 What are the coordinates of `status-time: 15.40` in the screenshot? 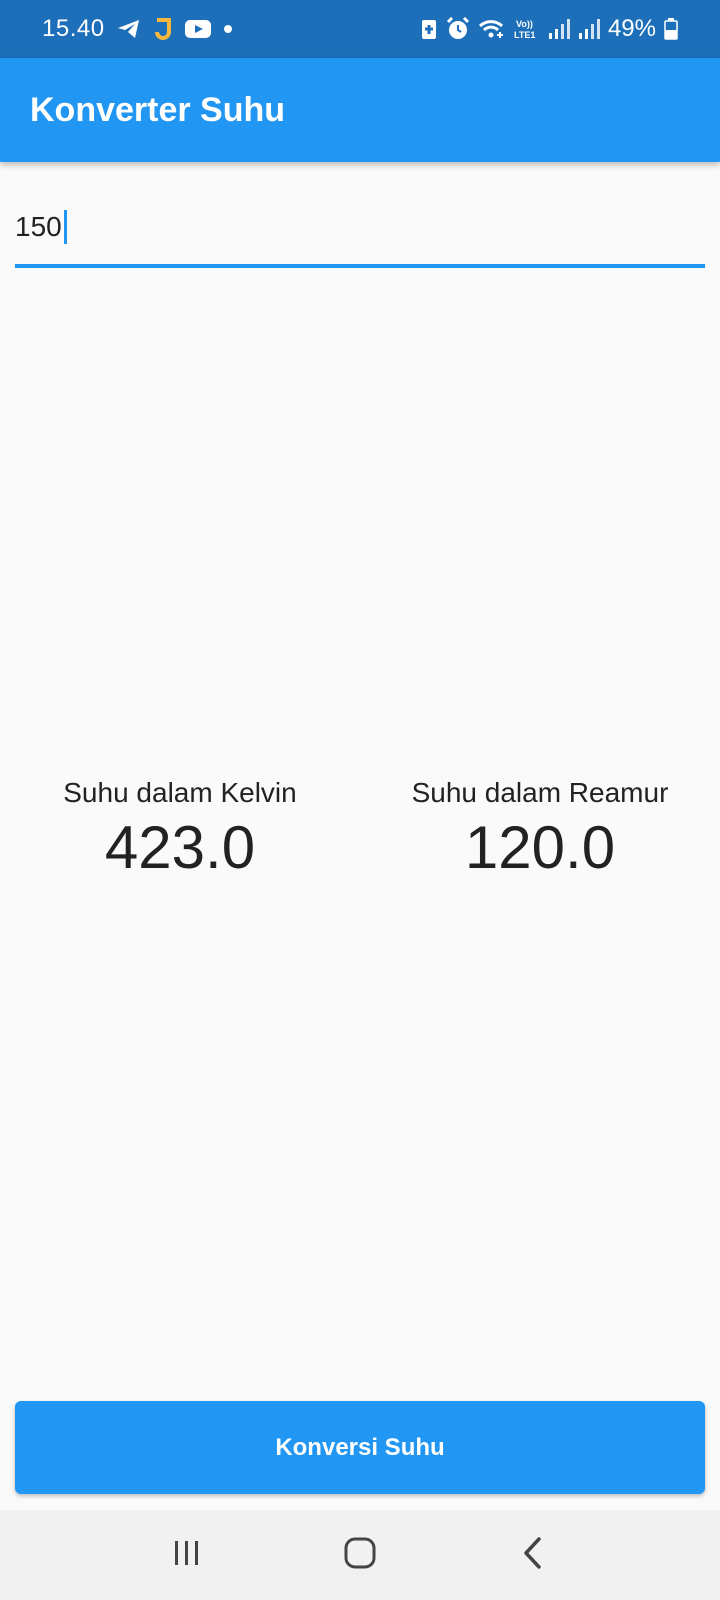 It's located at (73, 28).